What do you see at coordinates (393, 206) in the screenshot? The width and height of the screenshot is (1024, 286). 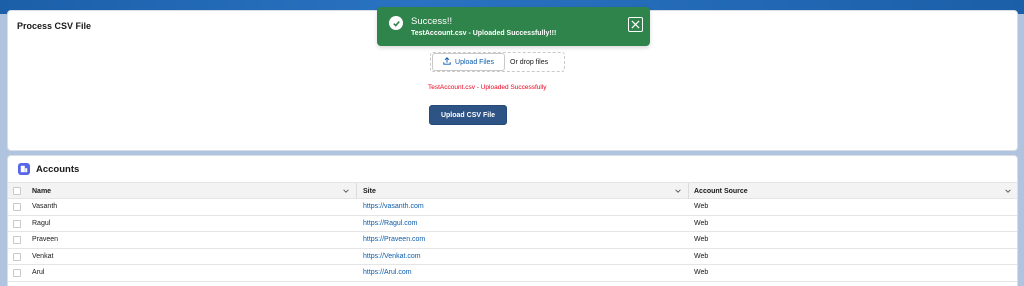 I see `account-site-link: https://vasanth.com` at bounding box center [393, 206].